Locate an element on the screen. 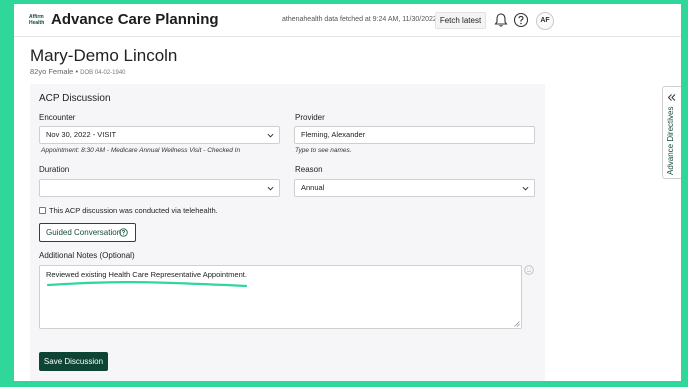 The height and width of the screenshot is (387, 688). provider-hint: Type to see names. is located at coordinates (323, 150).